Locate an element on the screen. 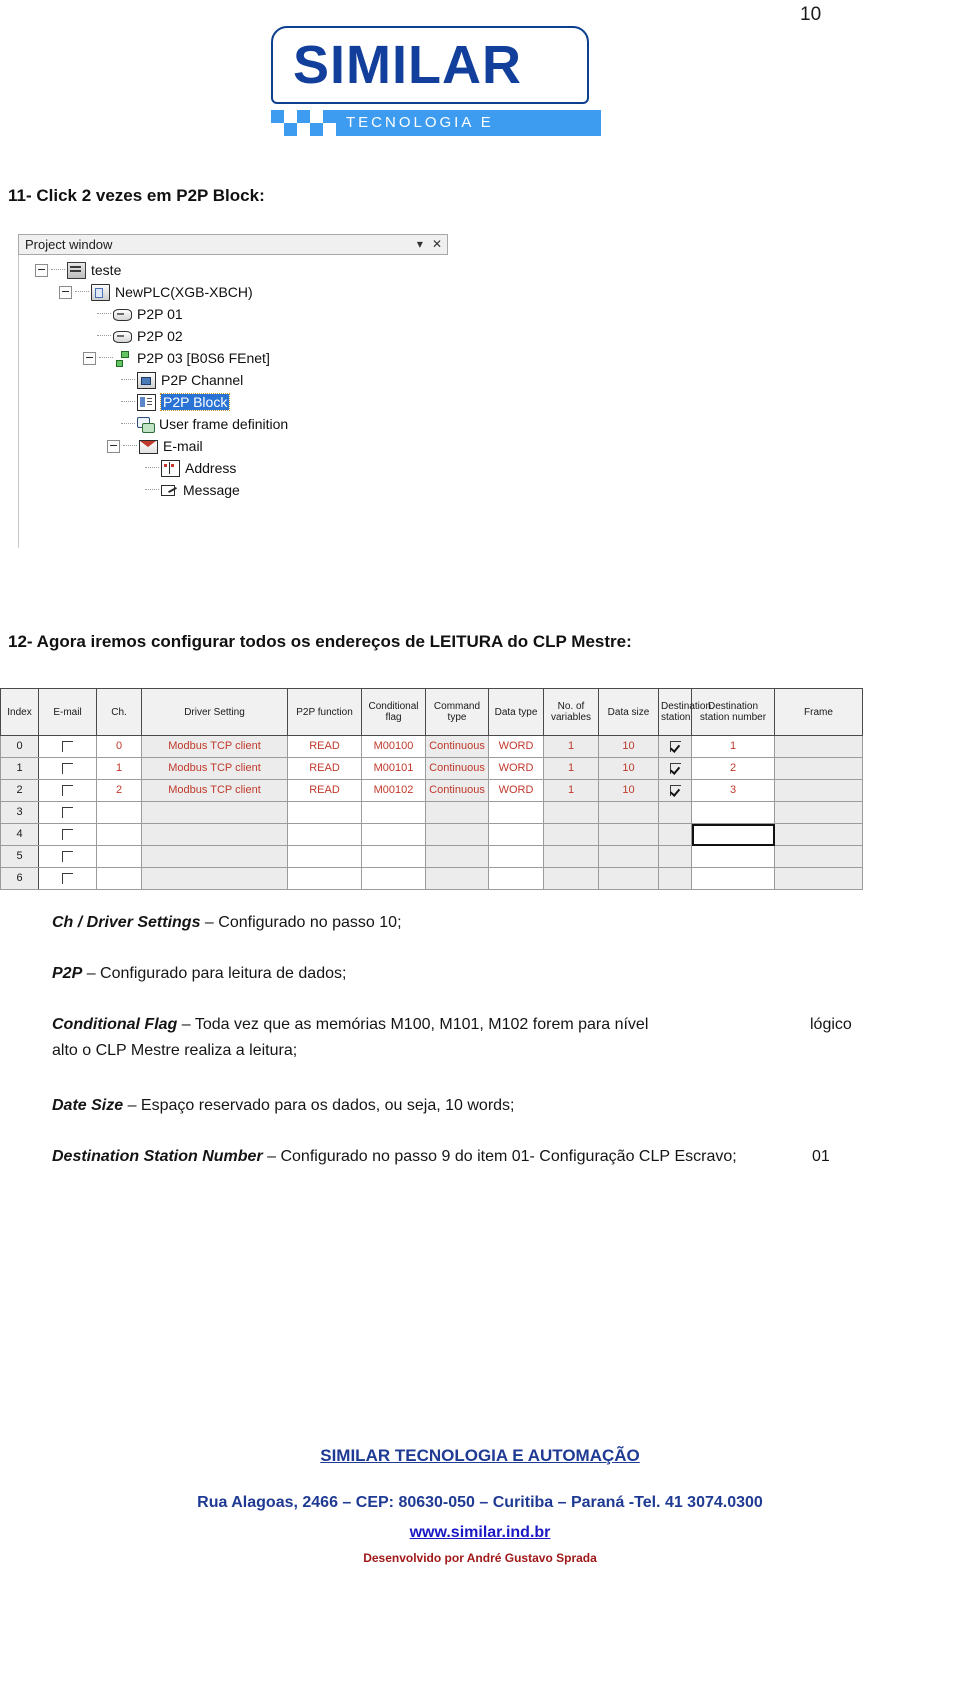 This screenshot has height=1704, width=960. grid-row: 3 is located at coordinates (431, 812).